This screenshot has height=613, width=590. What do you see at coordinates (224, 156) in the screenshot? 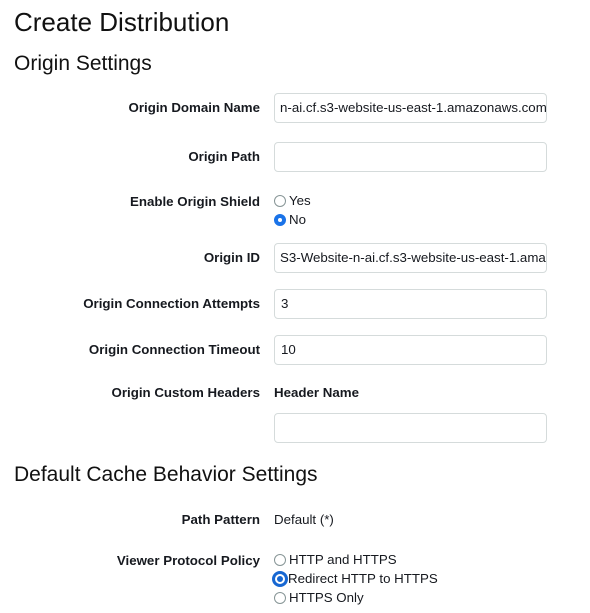
I see `origin-path-label: Origin Path` at bounding box center [224, 156].